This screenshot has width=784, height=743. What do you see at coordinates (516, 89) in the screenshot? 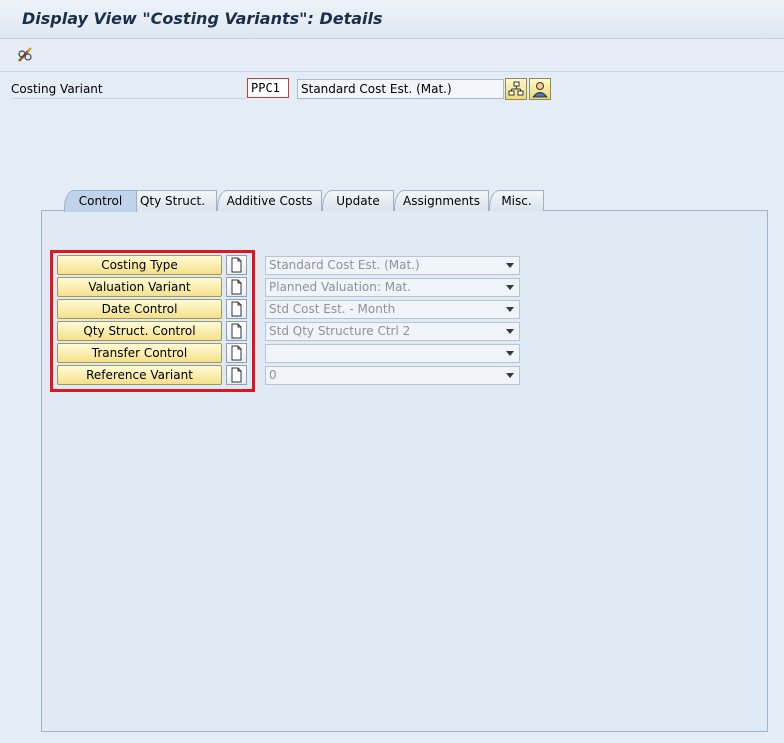
I see `hierarchy-icon` at bounding box center [516, 89].